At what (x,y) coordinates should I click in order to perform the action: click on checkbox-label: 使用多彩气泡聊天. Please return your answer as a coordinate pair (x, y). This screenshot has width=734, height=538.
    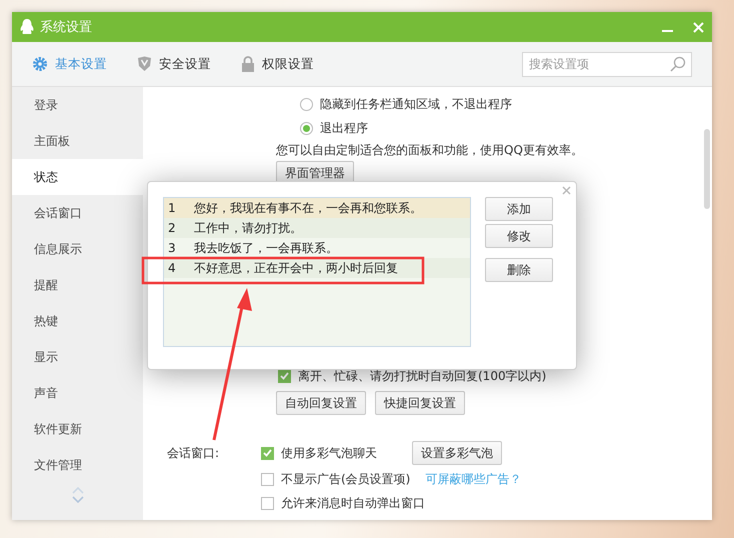
    Looking at the image, I should click on (329, 453).